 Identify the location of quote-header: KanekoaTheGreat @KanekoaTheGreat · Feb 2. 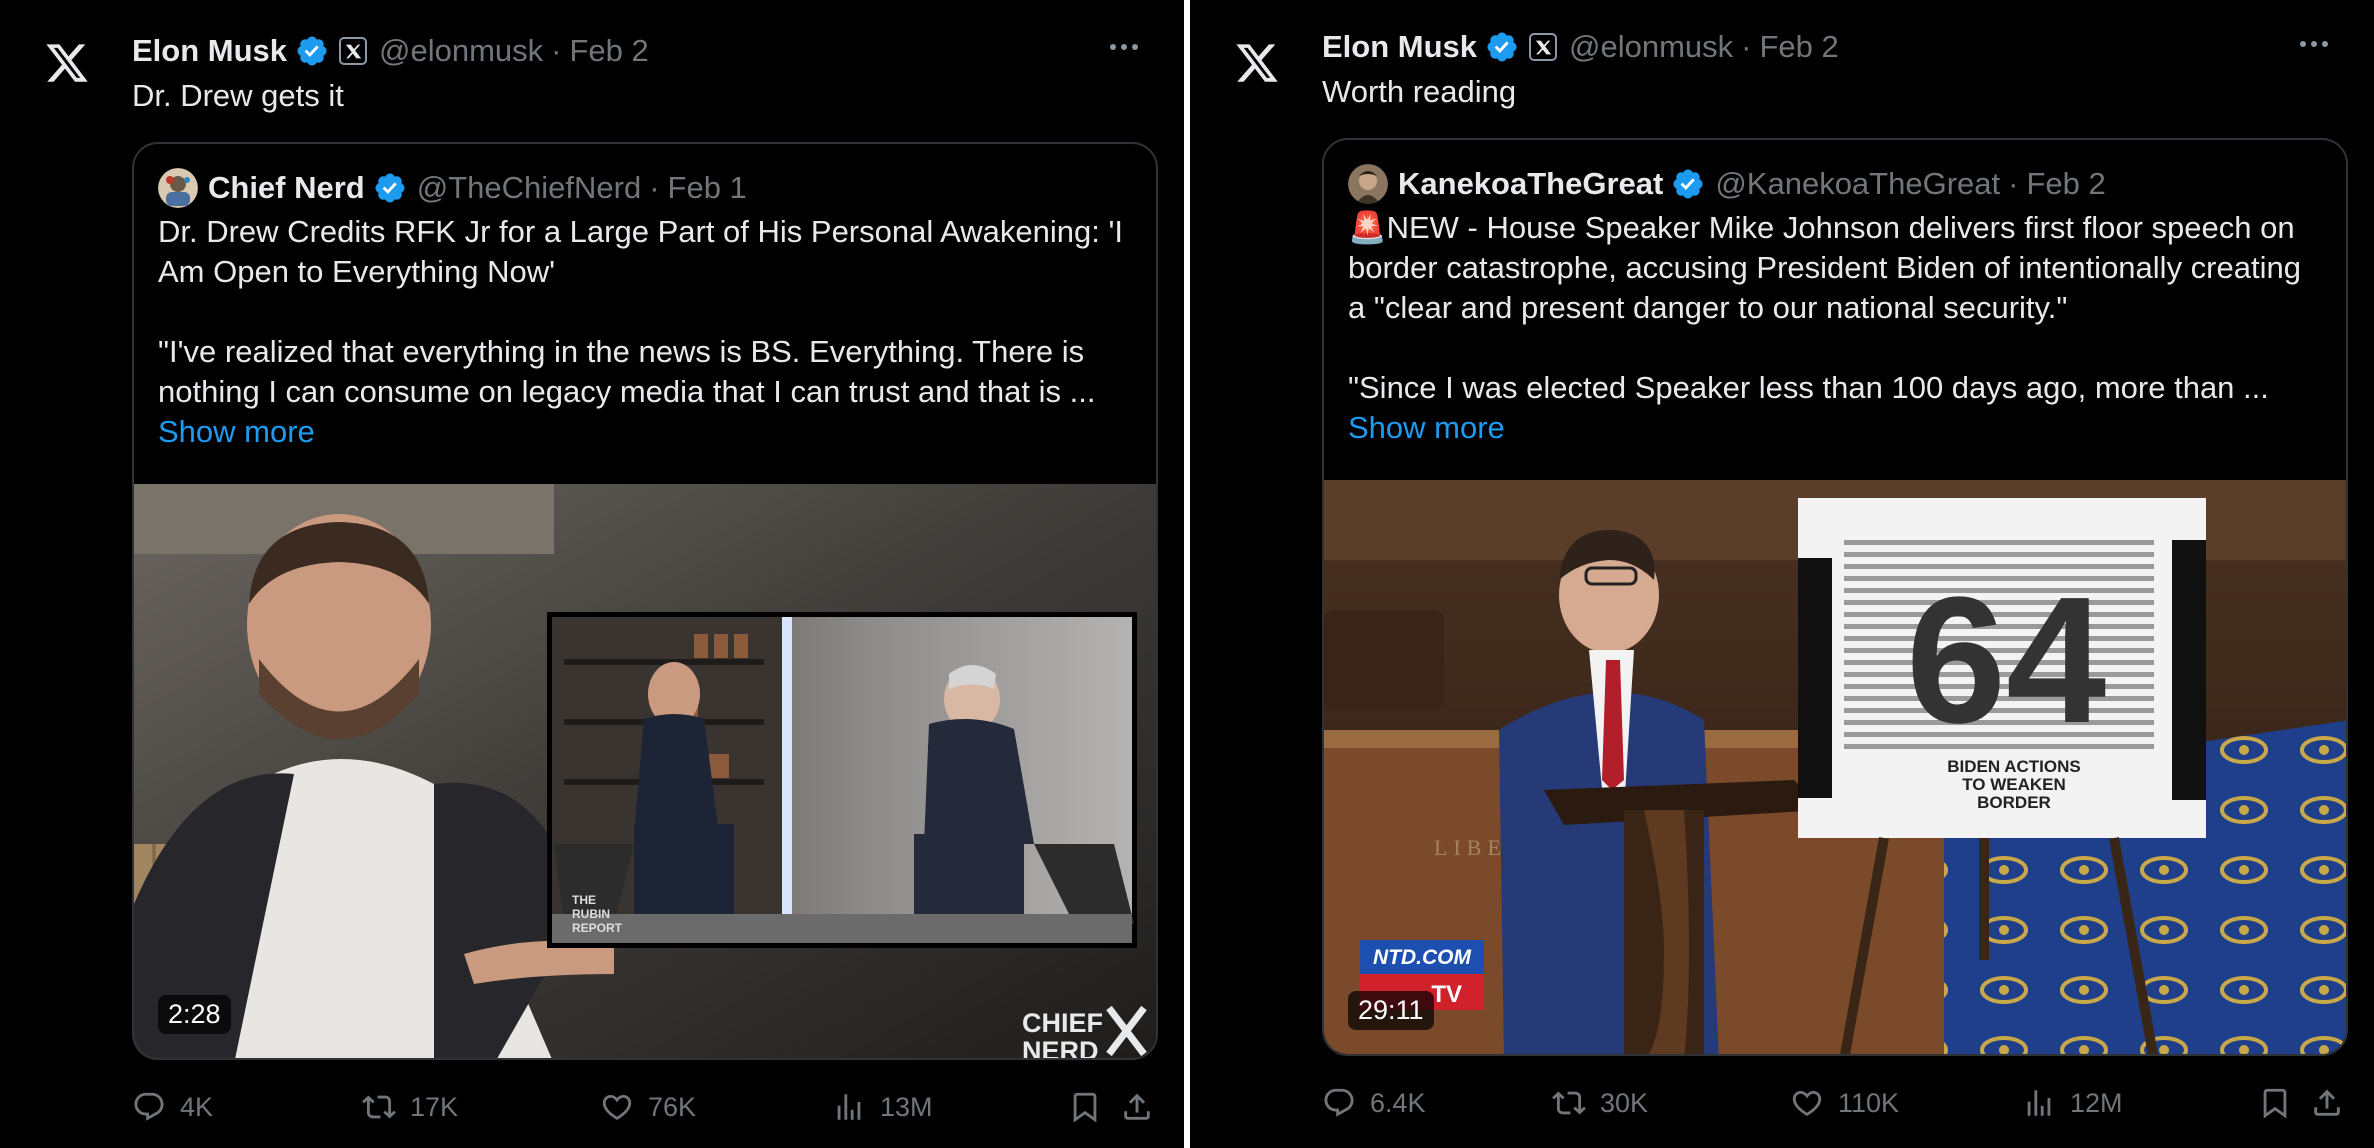
(1727, 184).